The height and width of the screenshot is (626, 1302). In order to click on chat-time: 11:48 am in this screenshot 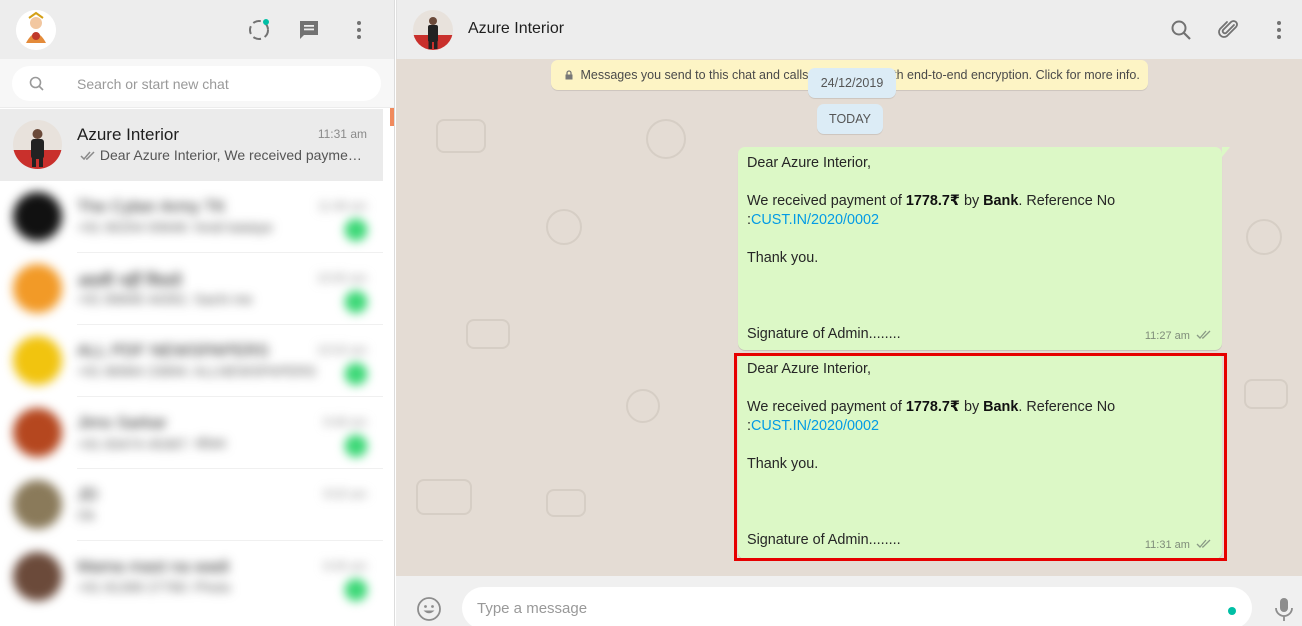, I will do `click(342, 206)`.